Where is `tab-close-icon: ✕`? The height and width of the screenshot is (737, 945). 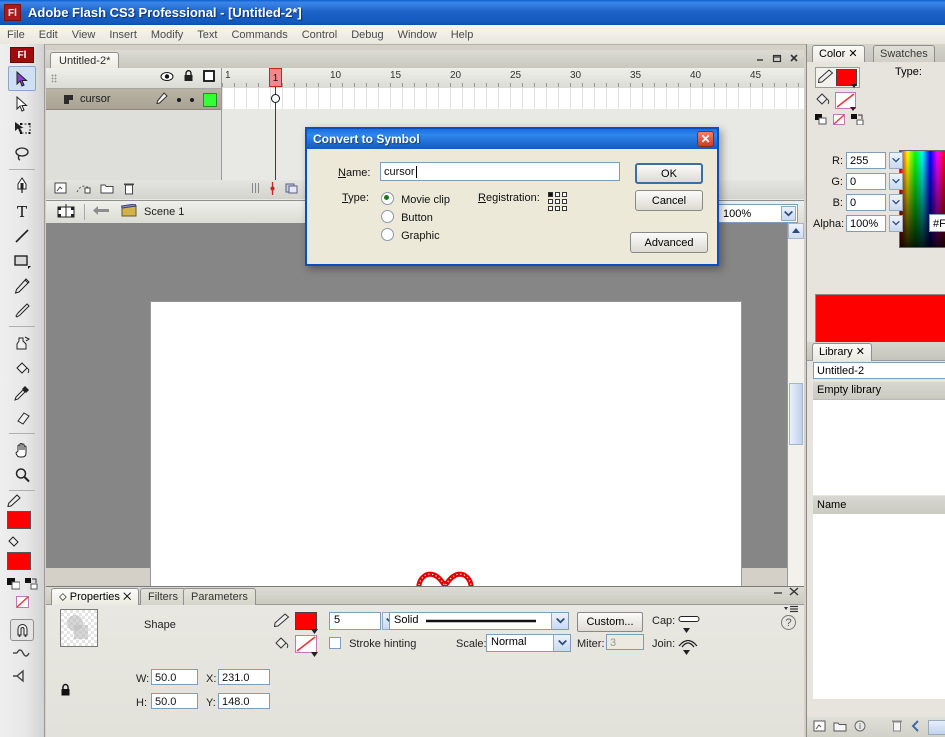
tab-close-icon: ✕ is located at coordinates (127, 597).